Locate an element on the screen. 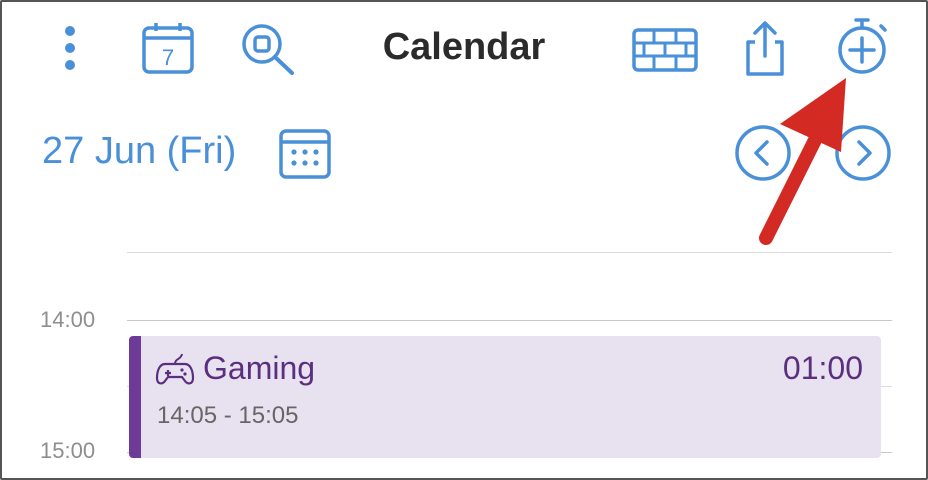 The image size is (928, 480). event-time-range: 14:05 - 15:05 is located at coordinates (228, 415).